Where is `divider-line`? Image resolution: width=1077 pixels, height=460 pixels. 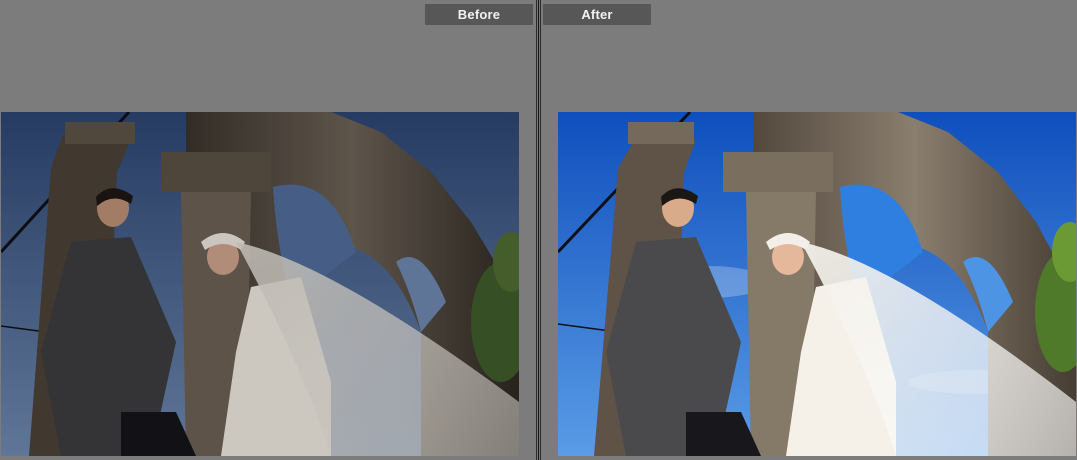 divider-line is located at coordinates (538, 230).